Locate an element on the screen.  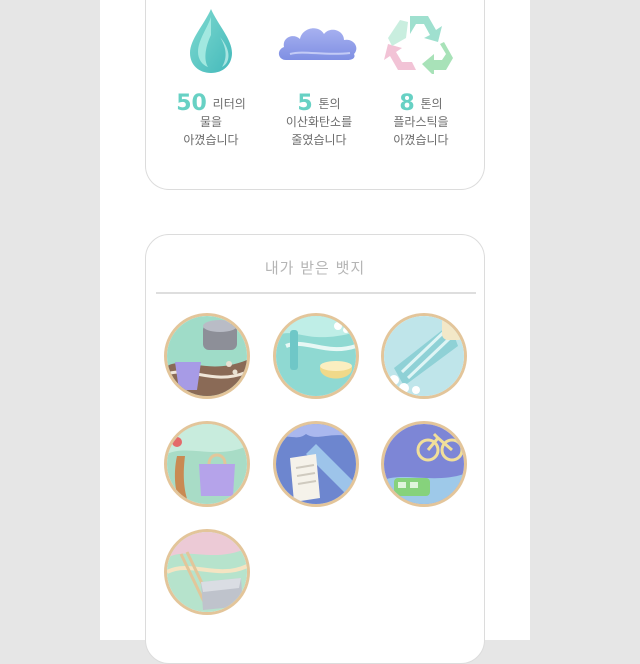
stat-line: 물을 is located at coordinates (211, 122).